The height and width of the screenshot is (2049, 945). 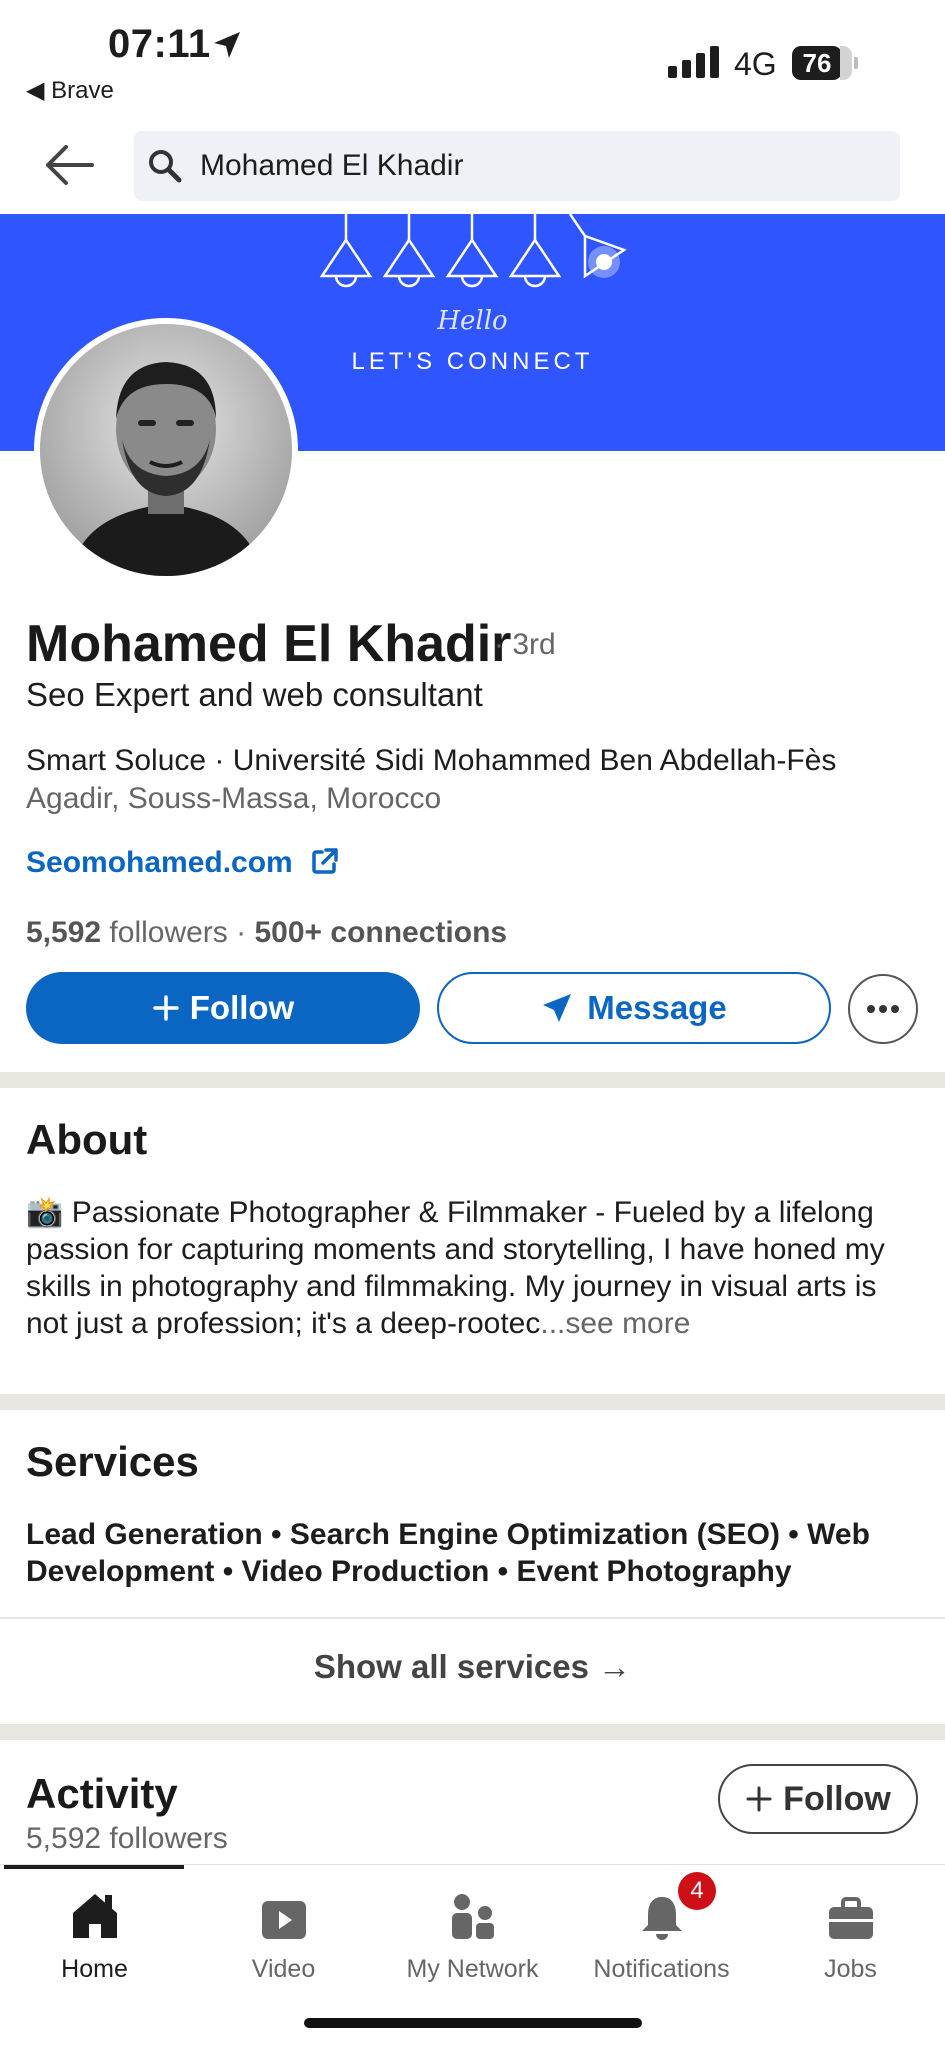 What do you see at coordinates (525, 644) in the screenshot?
I see `connection-degree: · 3rd` at bounding box center [525, 644].